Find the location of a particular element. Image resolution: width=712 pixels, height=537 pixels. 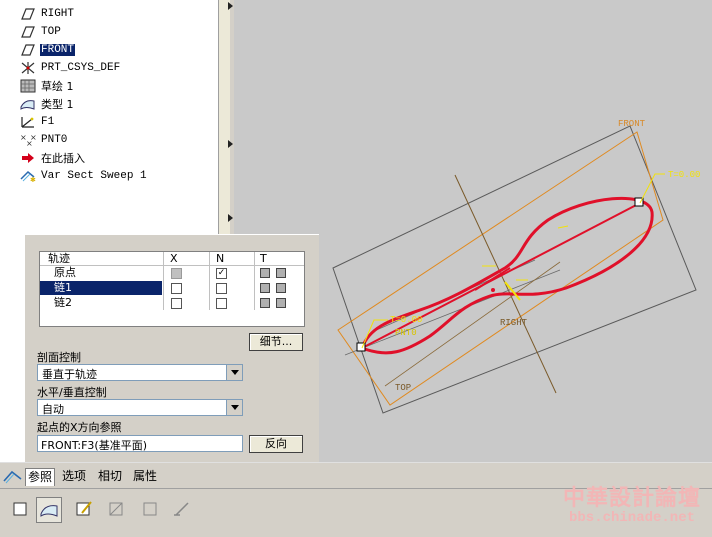

x-dir-ref-label: 起点的X方向参照 is located at coordinates (79, 427).